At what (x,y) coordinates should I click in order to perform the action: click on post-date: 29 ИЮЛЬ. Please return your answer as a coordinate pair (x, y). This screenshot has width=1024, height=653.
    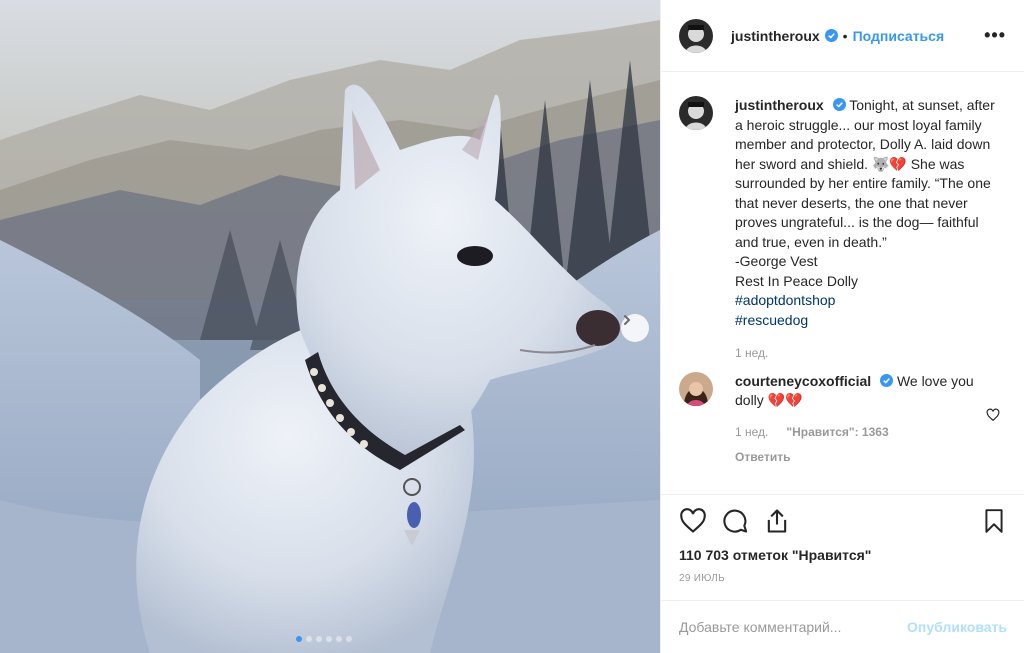
    Looking at the image, I should click on (702, 578).